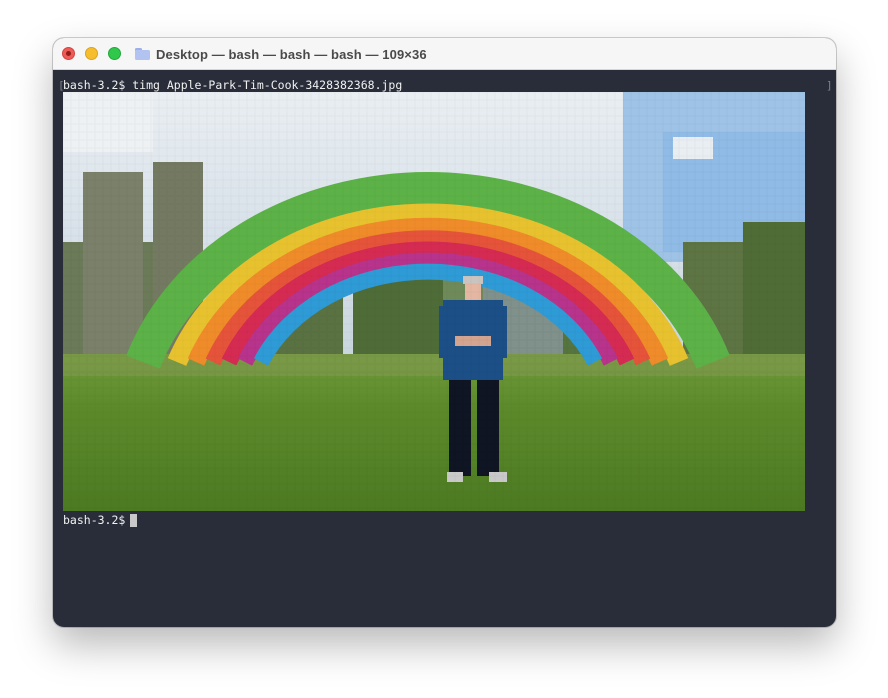  I want to click on window-title-group: Desktop — bash — bash — bash — 109×36, so click(281, 54).